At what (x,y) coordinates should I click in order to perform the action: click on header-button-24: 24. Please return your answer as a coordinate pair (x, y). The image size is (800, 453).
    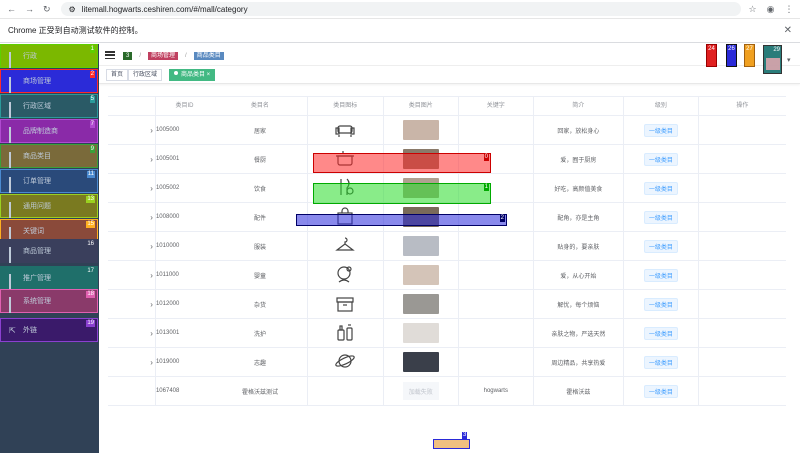
    Looking at the image, I should click on (711, 55).